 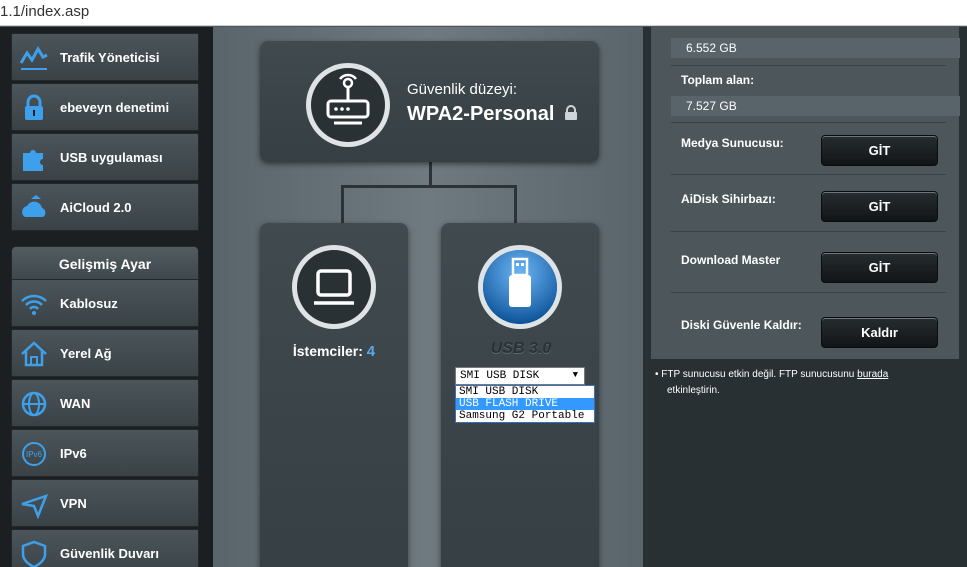 I want to click on shield-icon, so click(x=34, y=553).